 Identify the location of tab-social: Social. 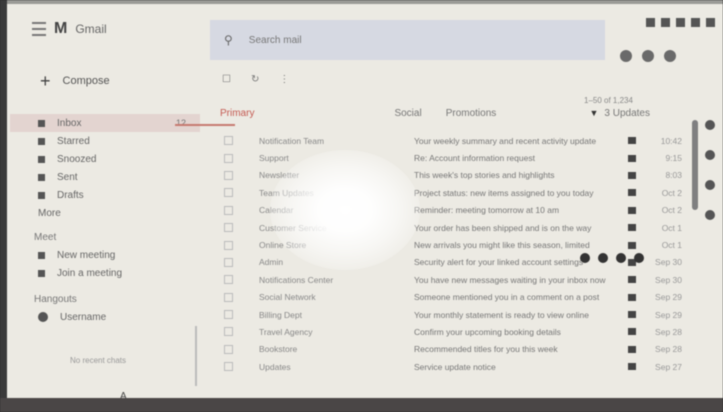
(402, 113).